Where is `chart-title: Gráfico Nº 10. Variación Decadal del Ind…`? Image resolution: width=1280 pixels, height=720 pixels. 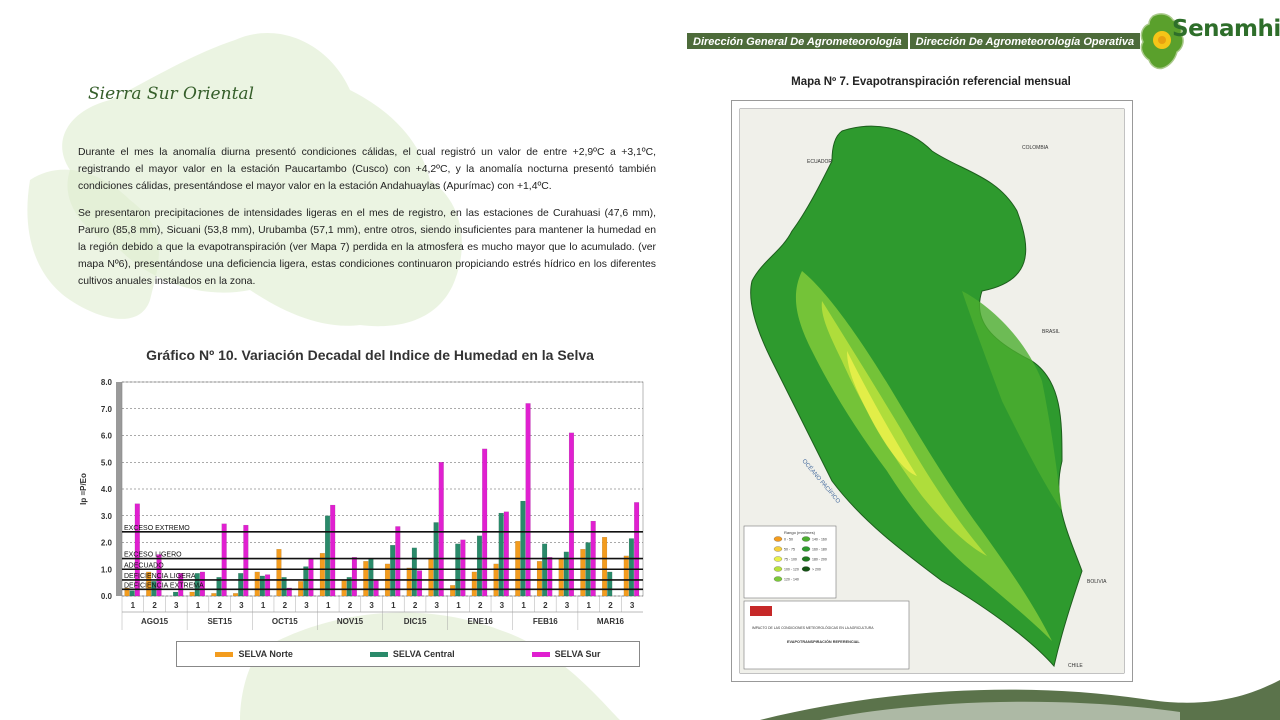
chart-title: Gráfico Nº 10. Variación Decadal del Ind… is located at coordinates (370, 355).